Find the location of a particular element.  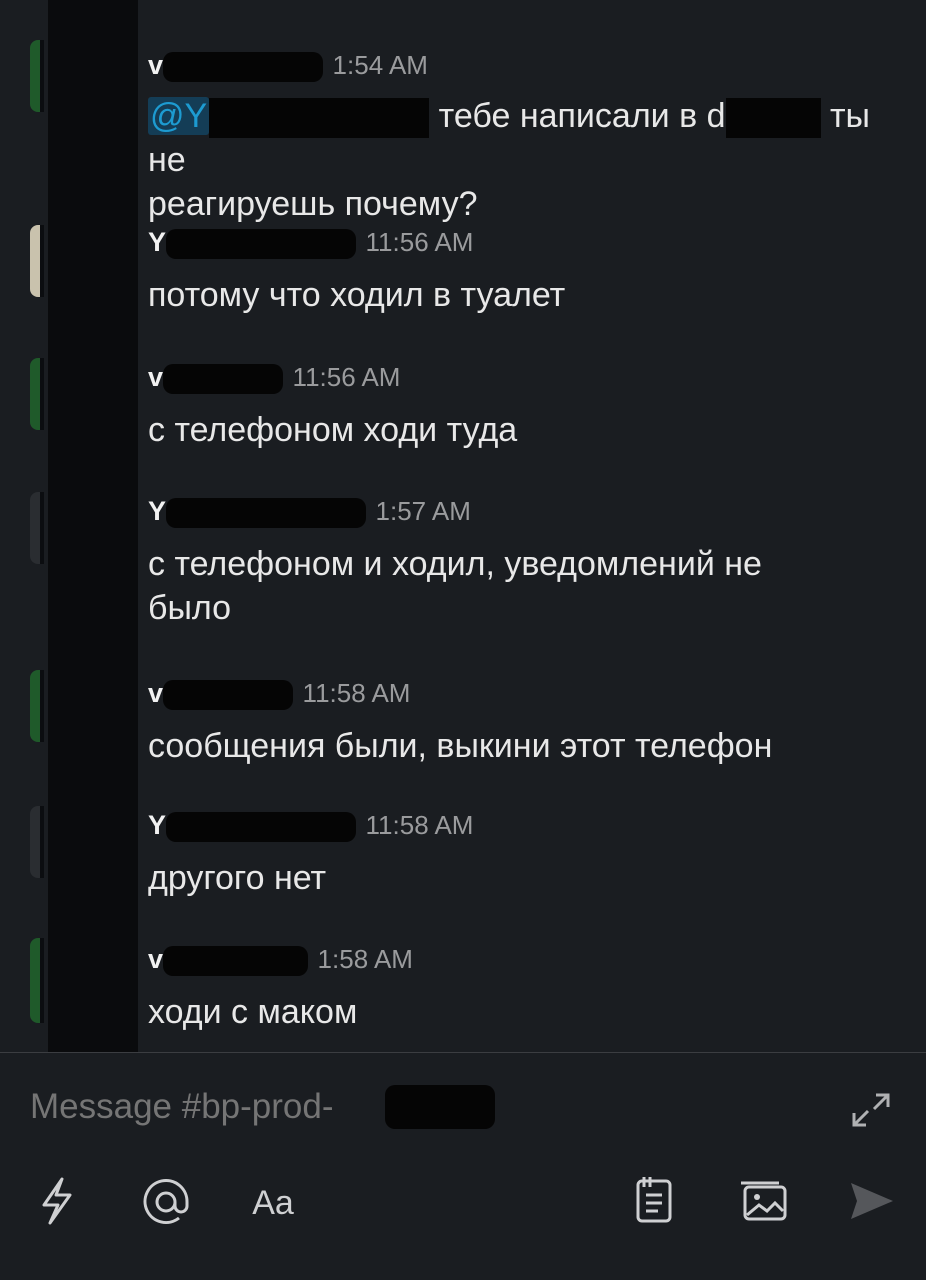

message-header: Y 11:58 AM is located at coordinates (310, 825).